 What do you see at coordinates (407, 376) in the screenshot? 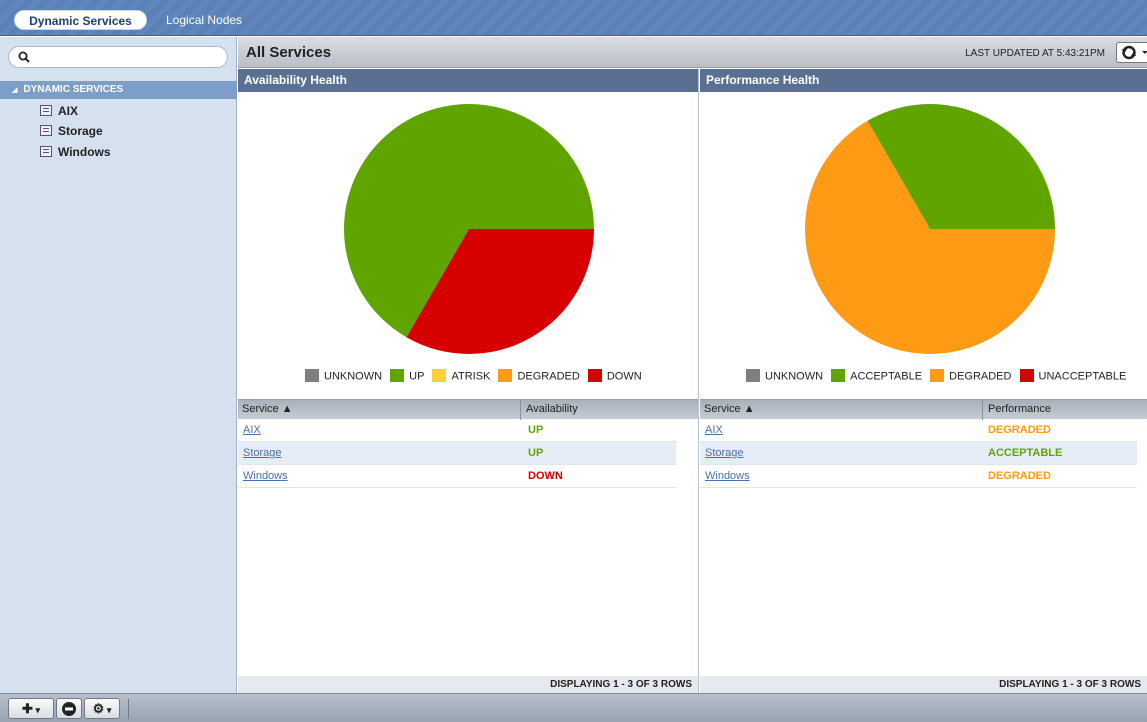
I see `legend-item-up: UP` at bounding box center [407, 376].